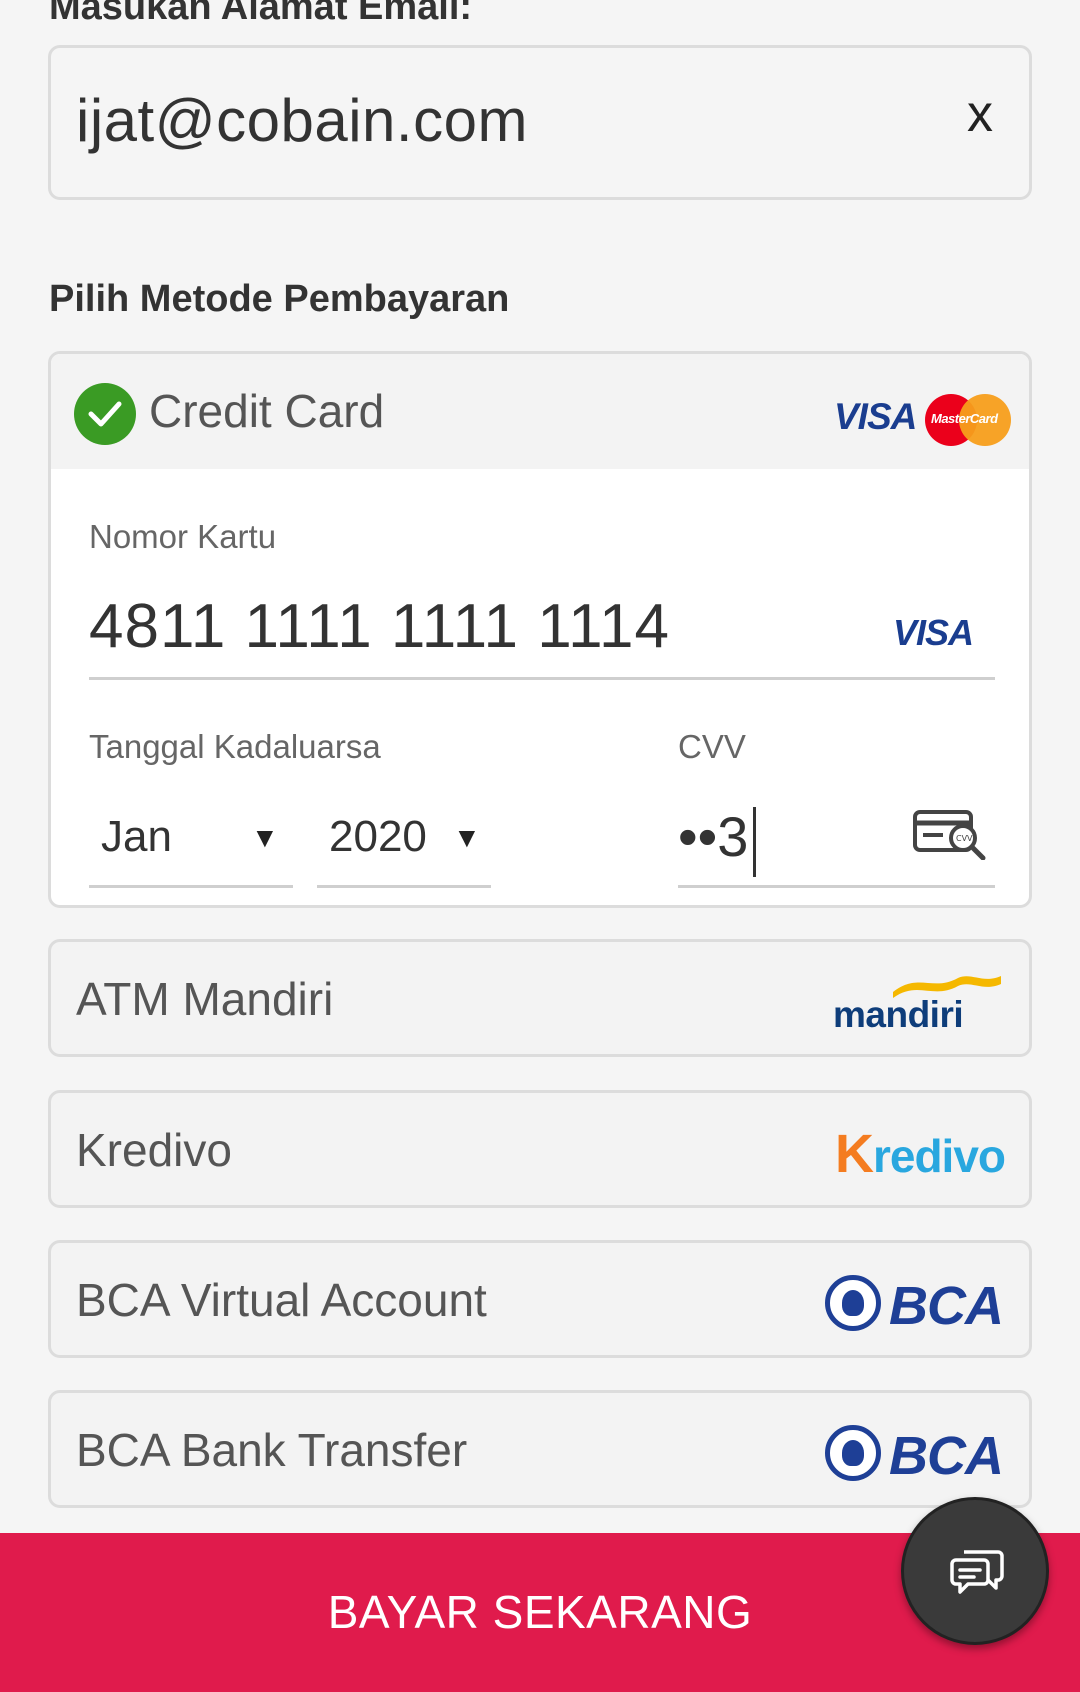 The width and height of the screenshot is (1080, 1692). I want to click on cvv-help-icon: CVV, so click(950, 836).